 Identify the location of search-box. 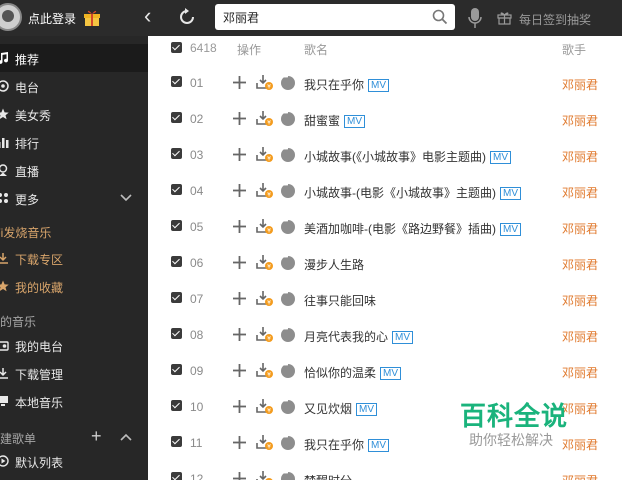
(335, 17).